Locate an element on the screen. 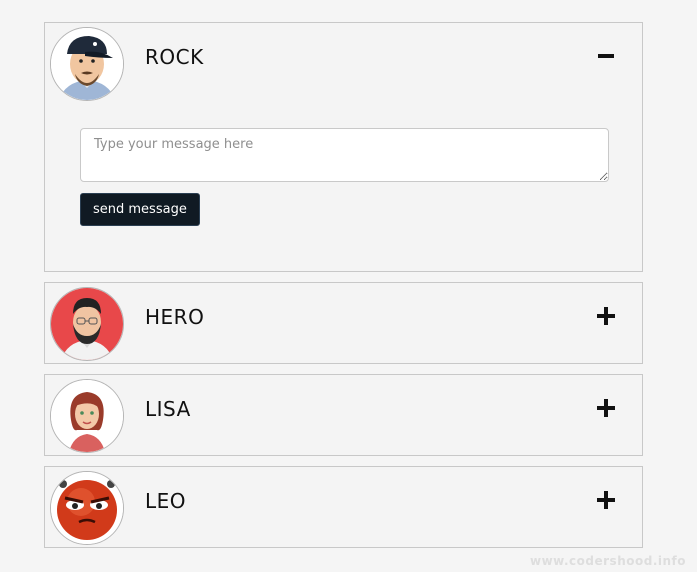  woman-avatar-icon is located at coordinates (87, 416).